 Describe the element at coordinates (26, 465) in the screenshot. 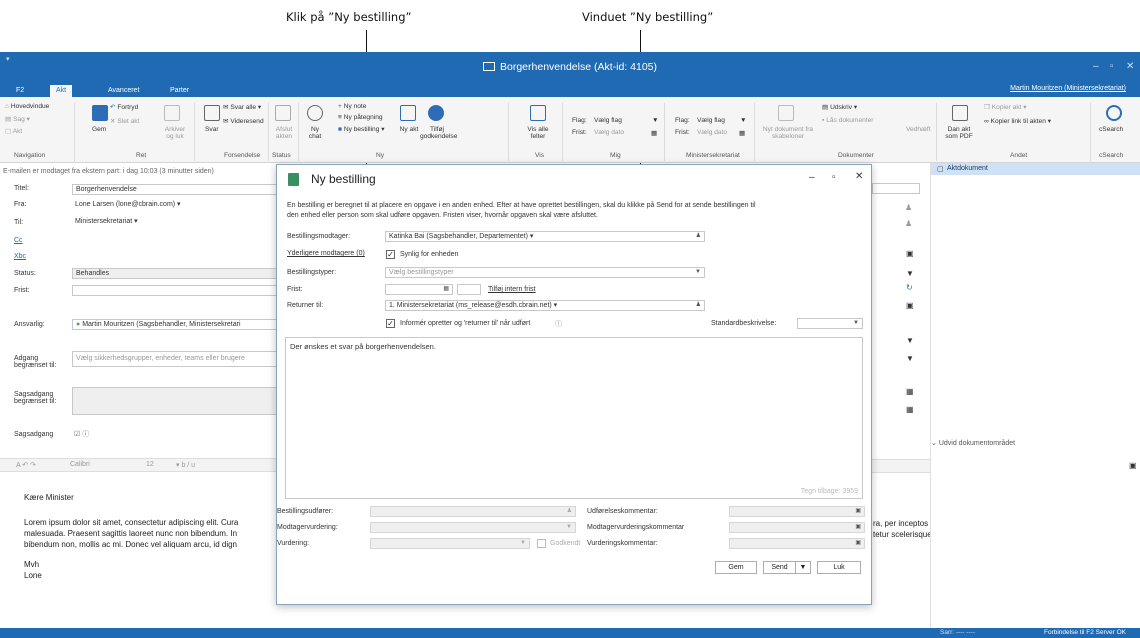

I see `format-icons: A ↶ ↷` at that location.